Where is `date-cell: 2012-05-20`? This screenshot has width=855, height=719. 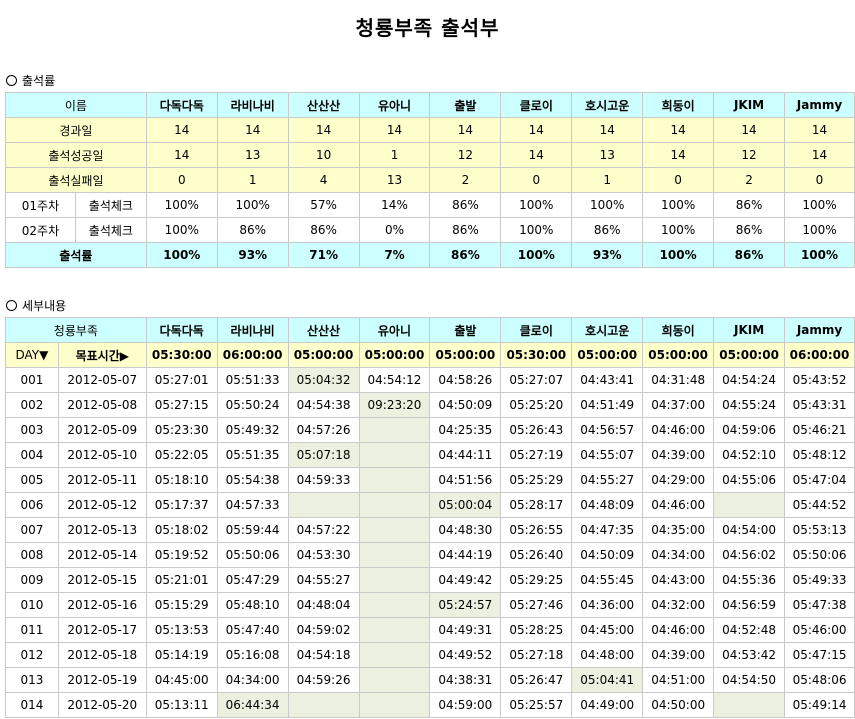 date-cell: 2012-05-20 is located at coordinates (102, 705).